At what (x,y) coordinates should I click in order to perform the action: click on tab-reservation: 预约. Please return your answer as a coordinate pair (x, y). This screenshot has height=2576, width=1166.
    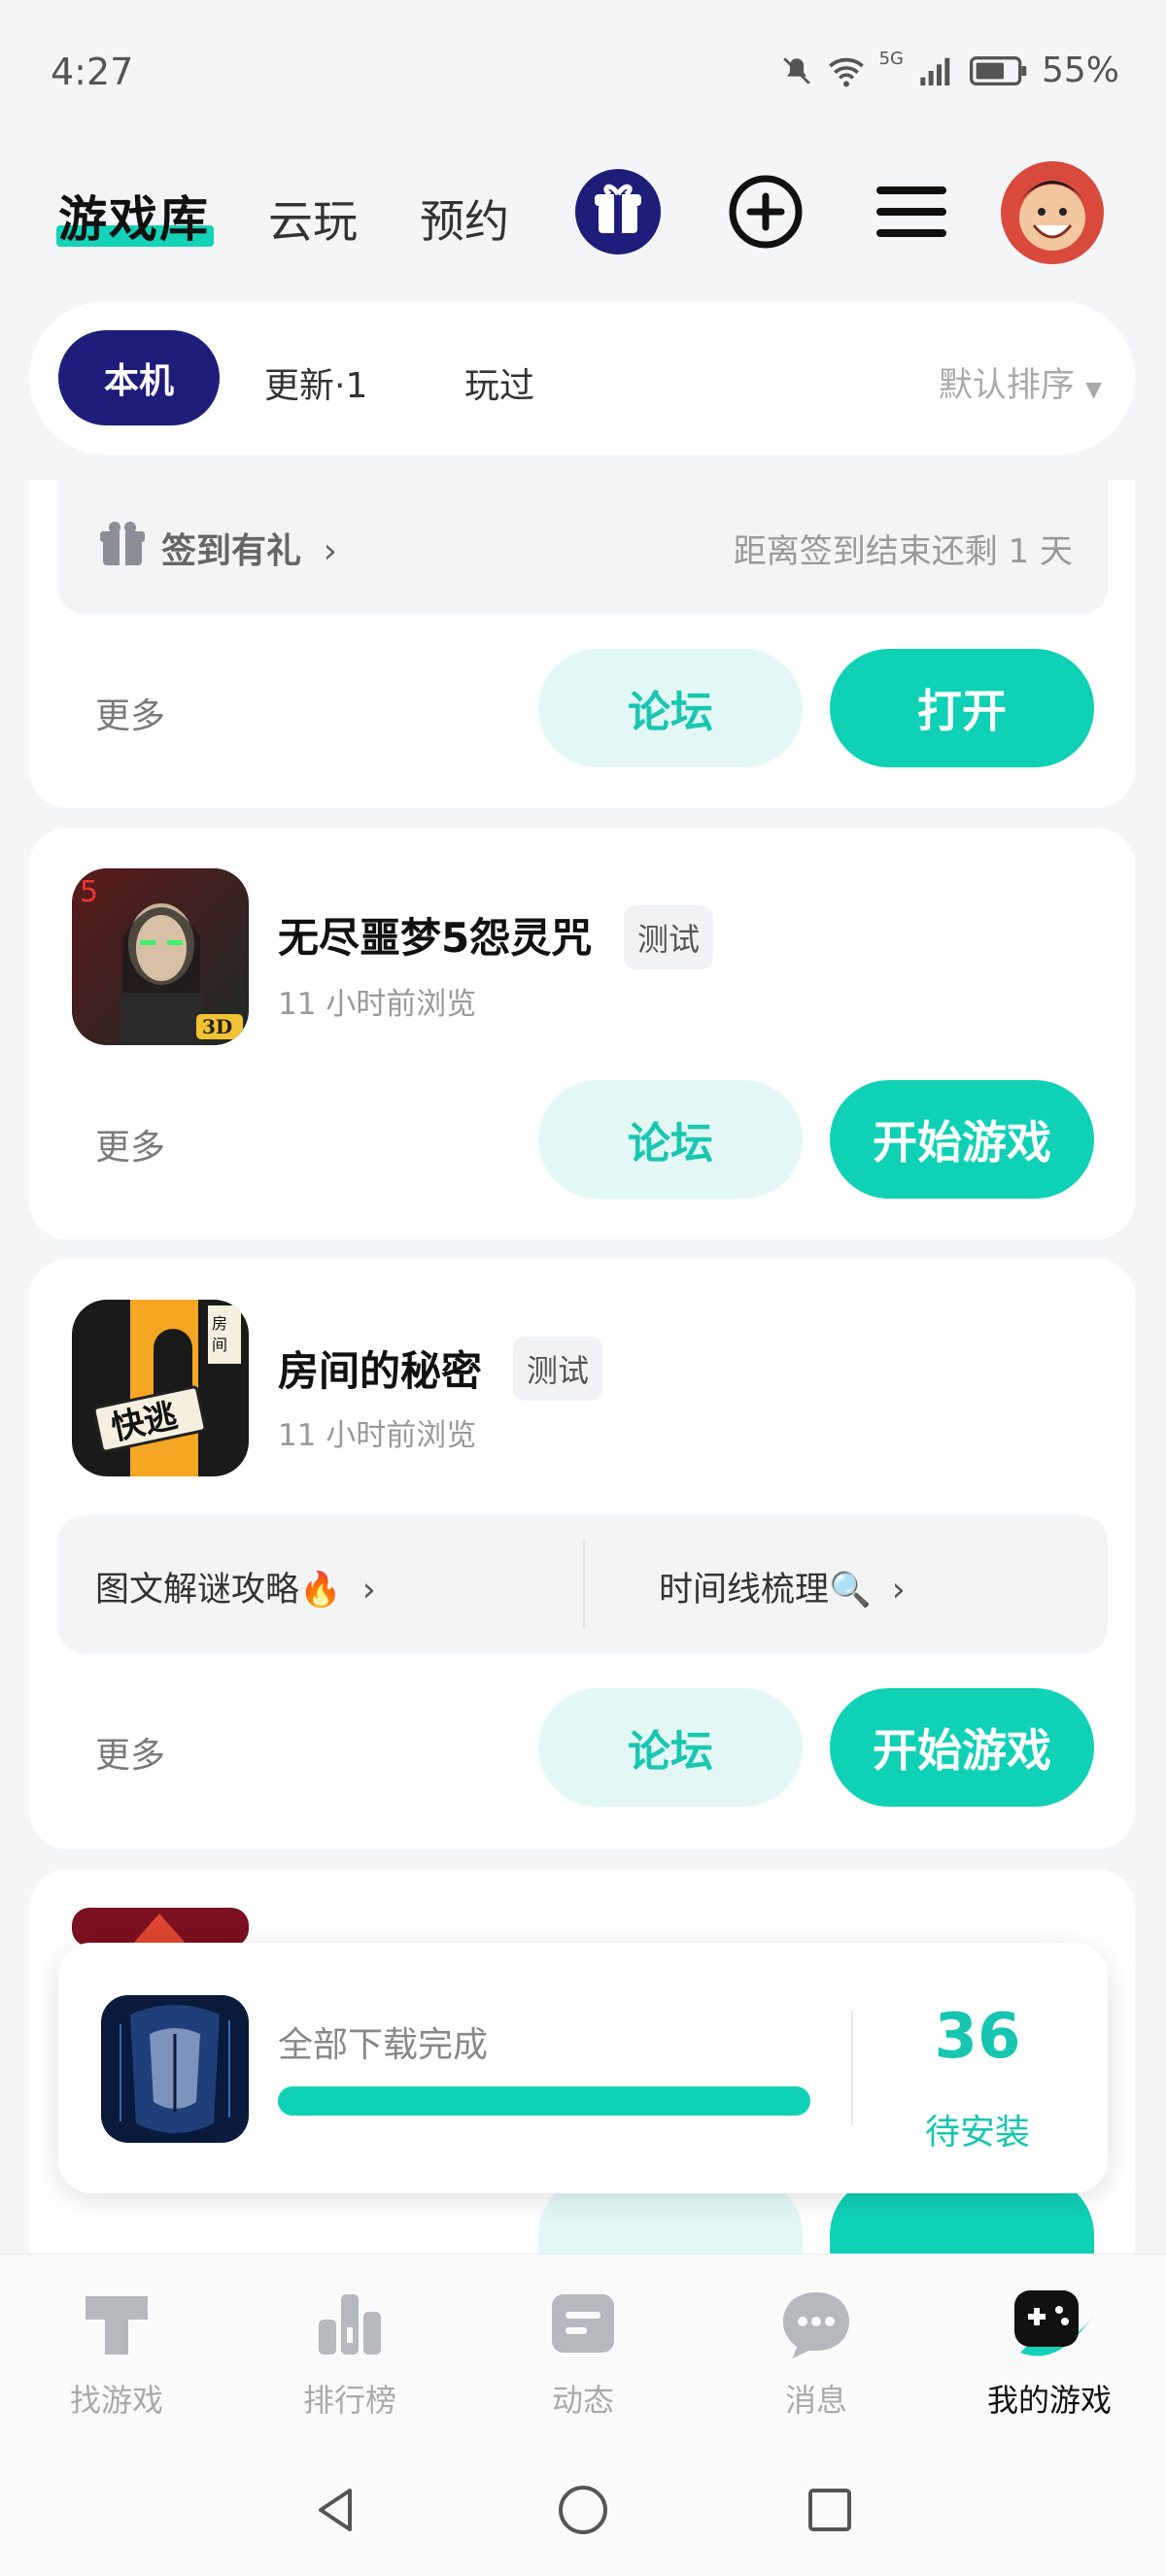
    Looking at the image, I should click on (464, 218).